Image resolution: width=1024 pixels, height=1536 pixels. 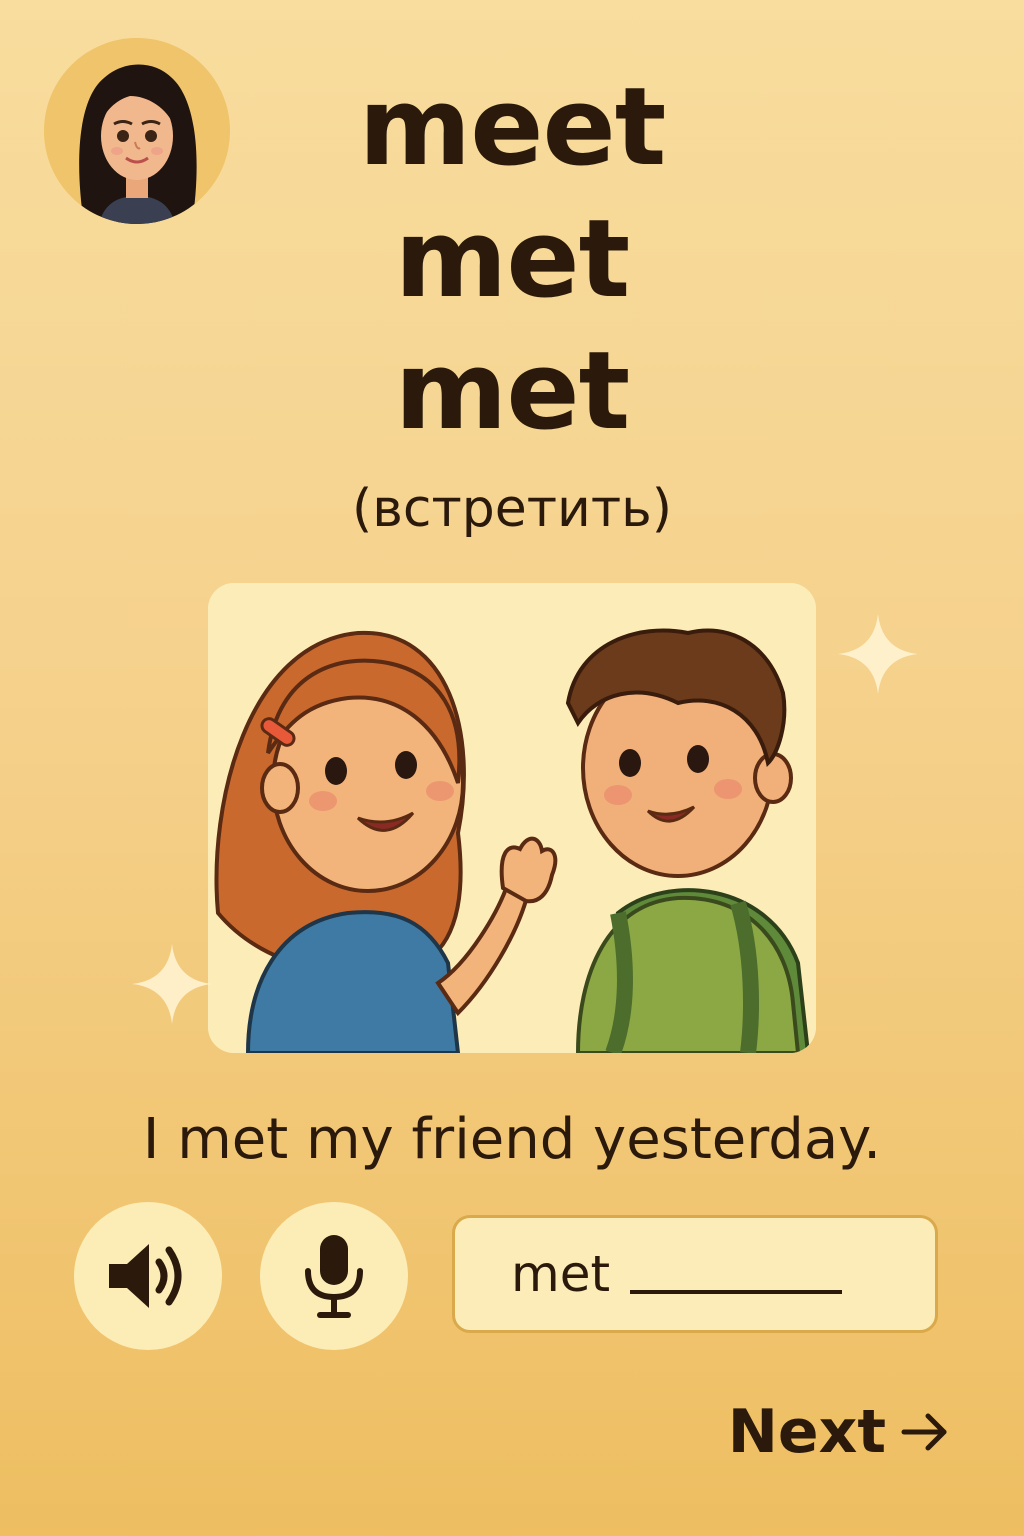 I want to click on answer-blank, so click(x=736, y=1292).